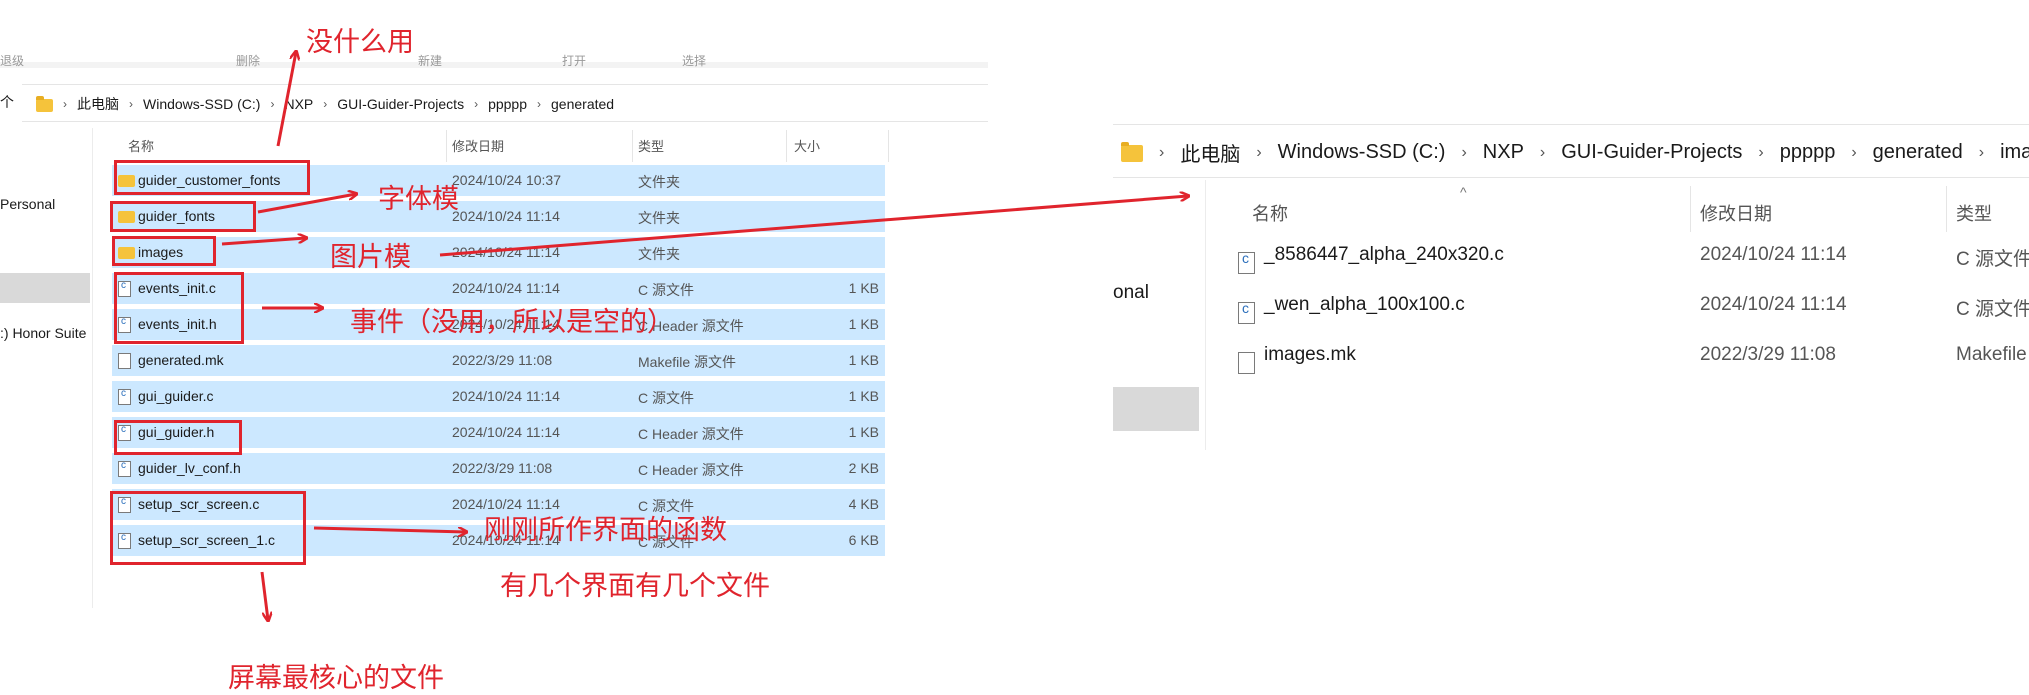 The image size is (2029, 695). I want to click on arrow-images-folder, so click(813, 226).